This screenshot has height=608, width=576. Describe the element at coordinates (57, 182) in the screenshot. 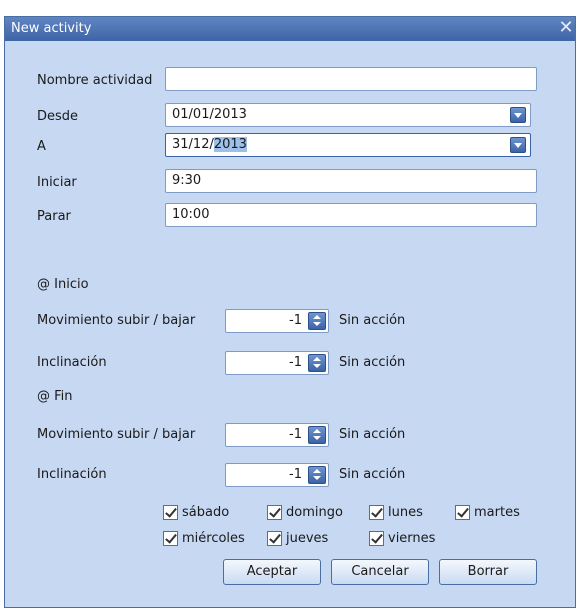

I see `iniciar-label: Iniciar` at that location.